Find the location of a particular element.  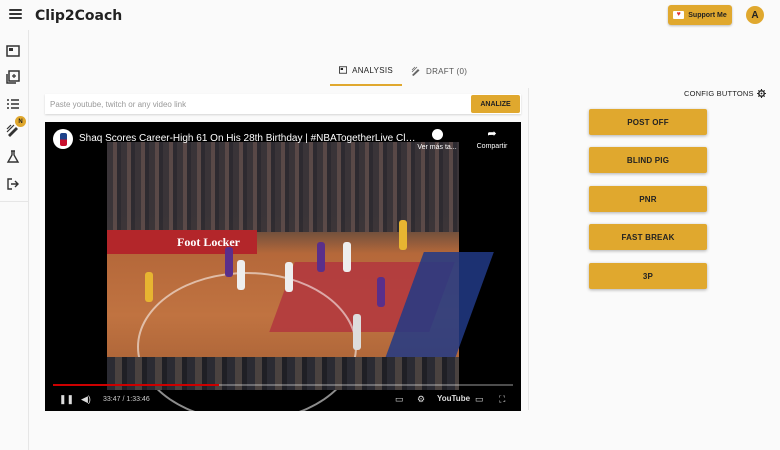

tab-draft: DRAFT (0) is located at coordinates (439, 71).